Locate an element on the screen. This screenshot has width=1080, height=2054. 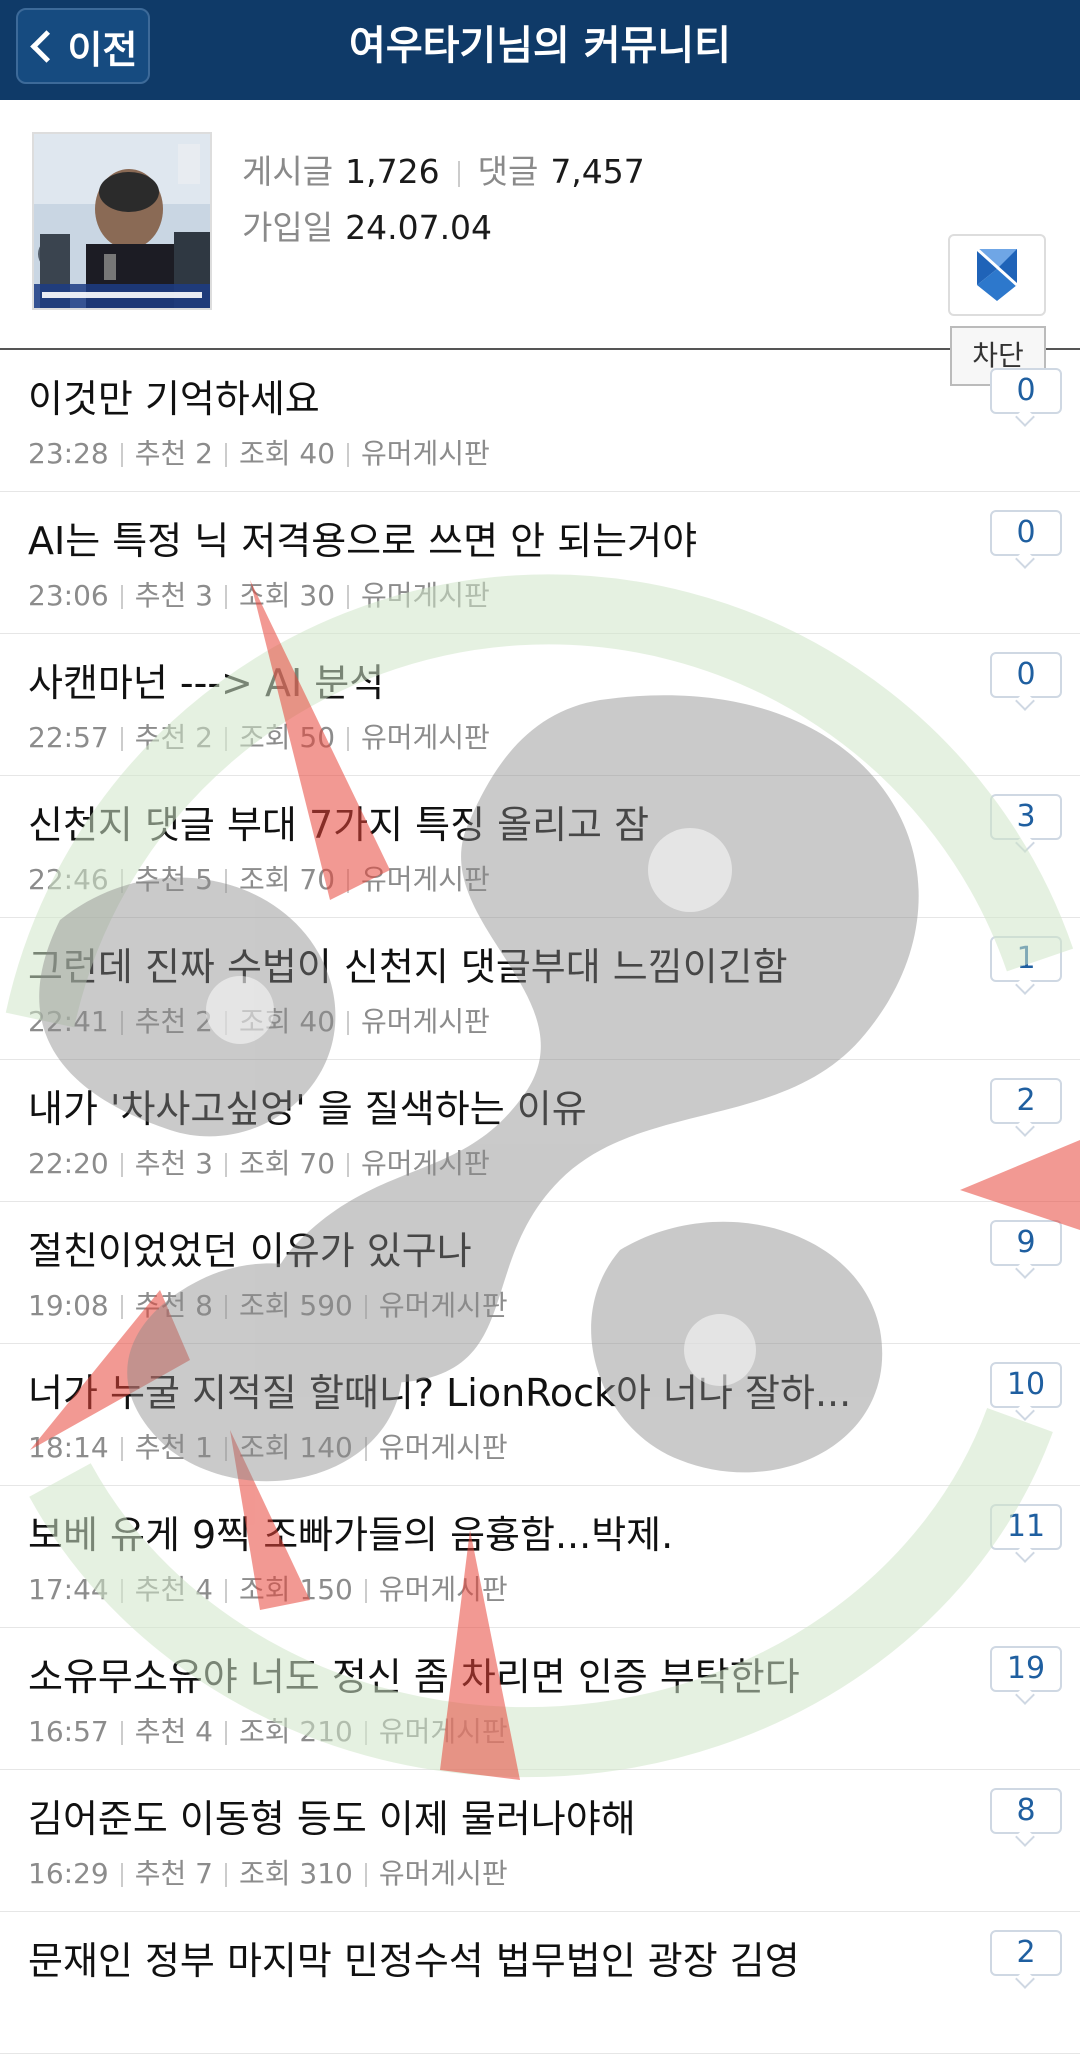
post-meta: 16:57 추천 4 조회 210 유머게시판 is located at coordinates (268, 1730).